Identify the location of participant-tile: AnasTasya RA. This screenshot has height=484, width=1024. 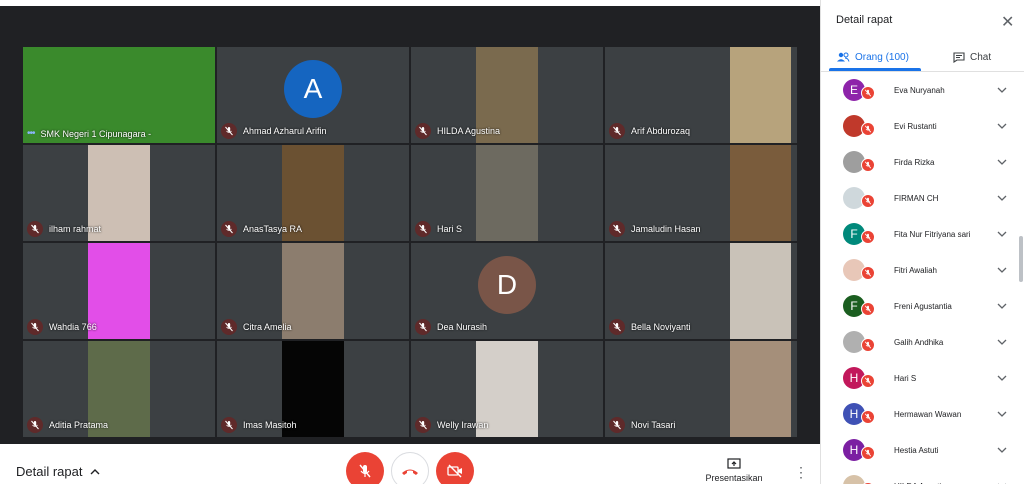
(313, 193).